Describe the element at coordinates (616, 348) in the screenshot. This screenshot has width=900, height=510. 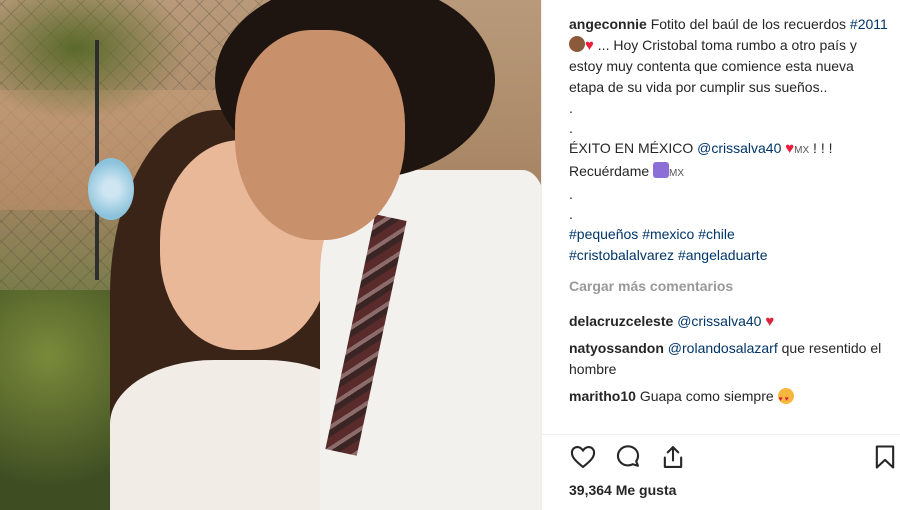
I see `comment-user: natyossandon` at that location.